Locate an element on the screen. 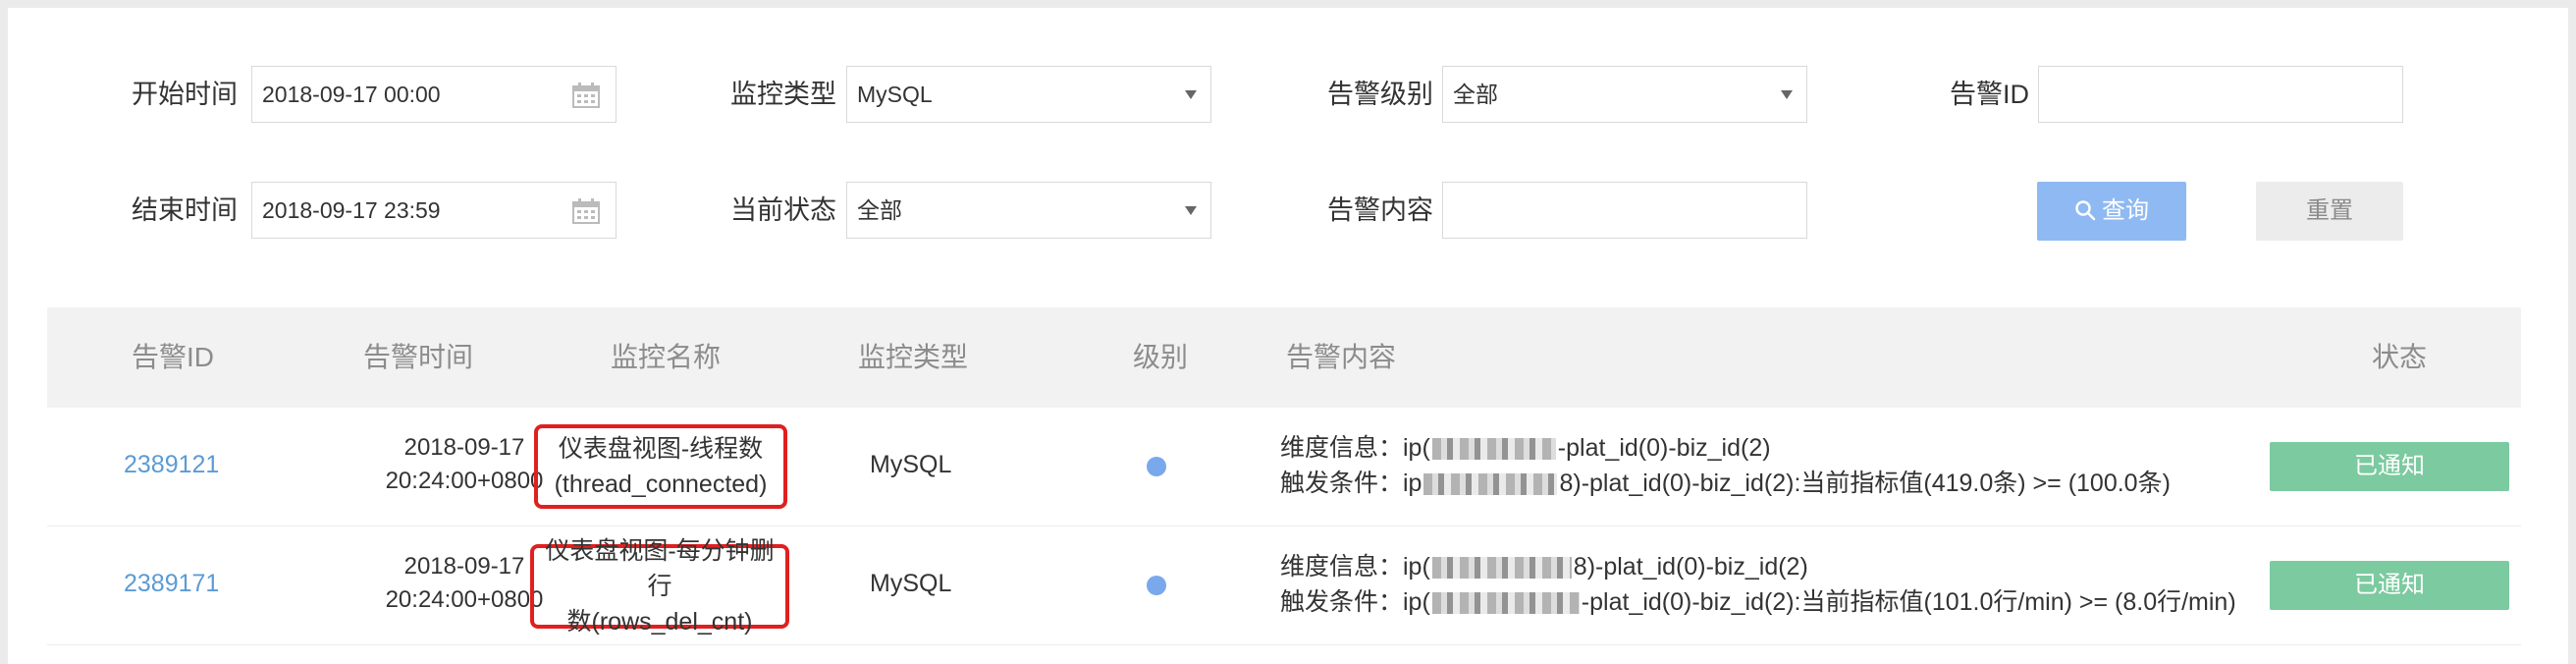 The height and width of the screenshot is (664, 2576). current-status-value: 全部 is located at coordinates (879, 210).